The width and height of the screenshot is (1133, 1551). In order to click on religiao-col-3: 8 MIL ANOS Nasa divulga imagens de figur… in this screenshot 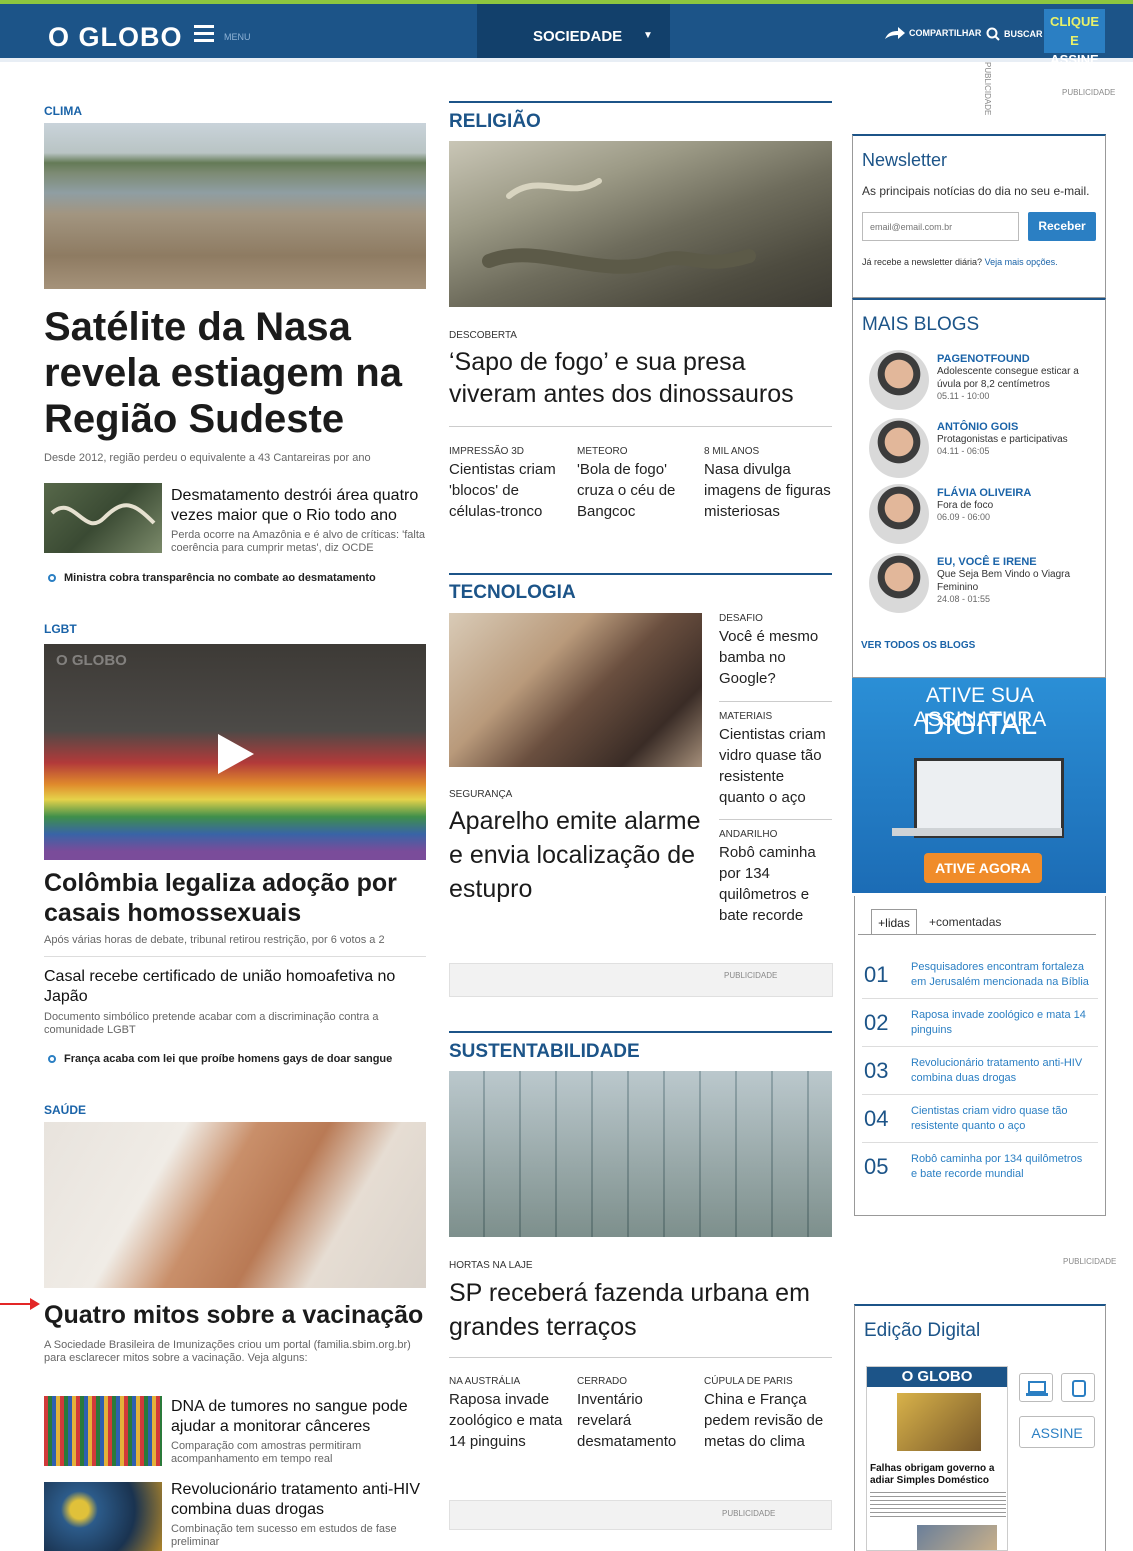, I will do `click(768, 484)`.